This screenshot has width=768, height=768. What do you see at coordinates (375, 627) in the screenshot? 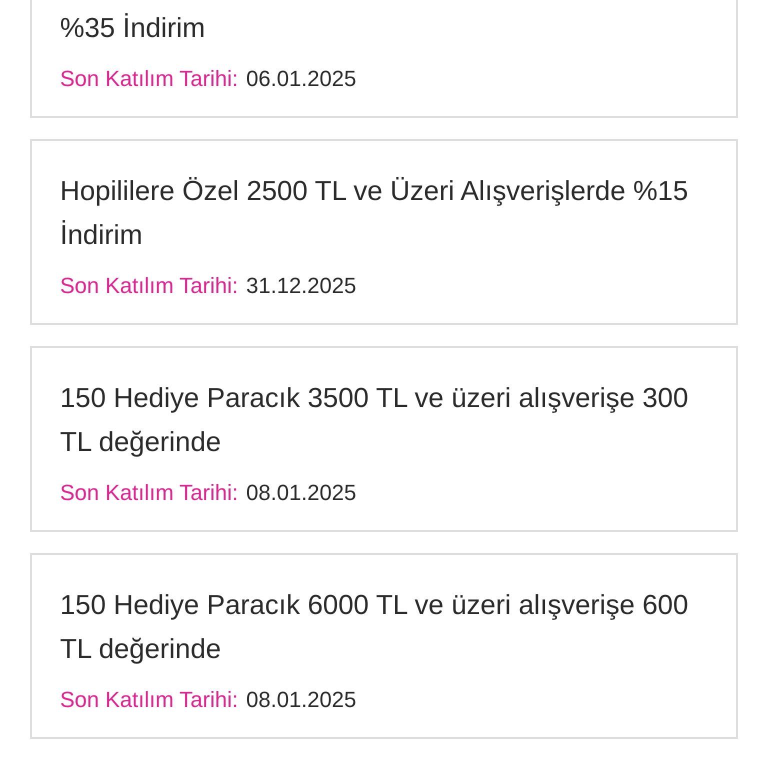
I see `campaign-title: 150 Hediye Paracık 6000 TL ve üzeri alışverişe 600 TL değerinde` at bounding box center [375, 627].